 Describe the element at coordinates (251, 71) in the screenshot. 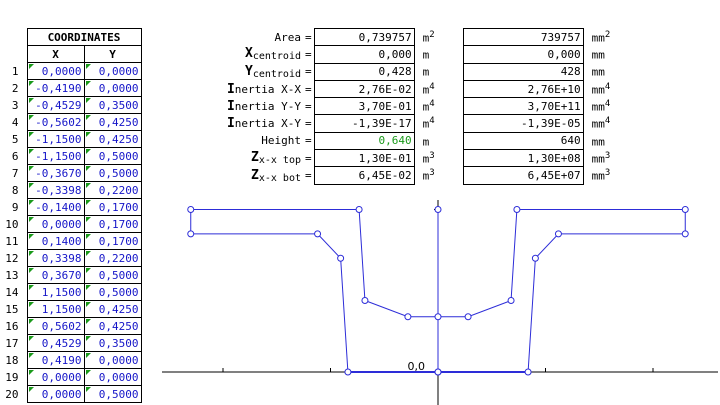

I see `property-label-cell: Ycentroid` at that location.